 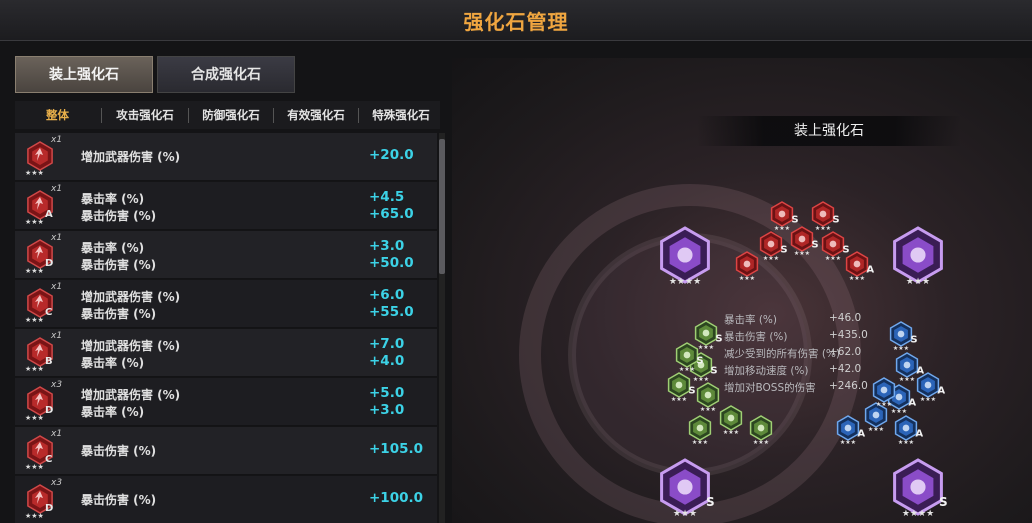 What do you see at coordinates (442, 328) in the screenshot?
I see `list-scrollbar` at bounding box center [442, 328].